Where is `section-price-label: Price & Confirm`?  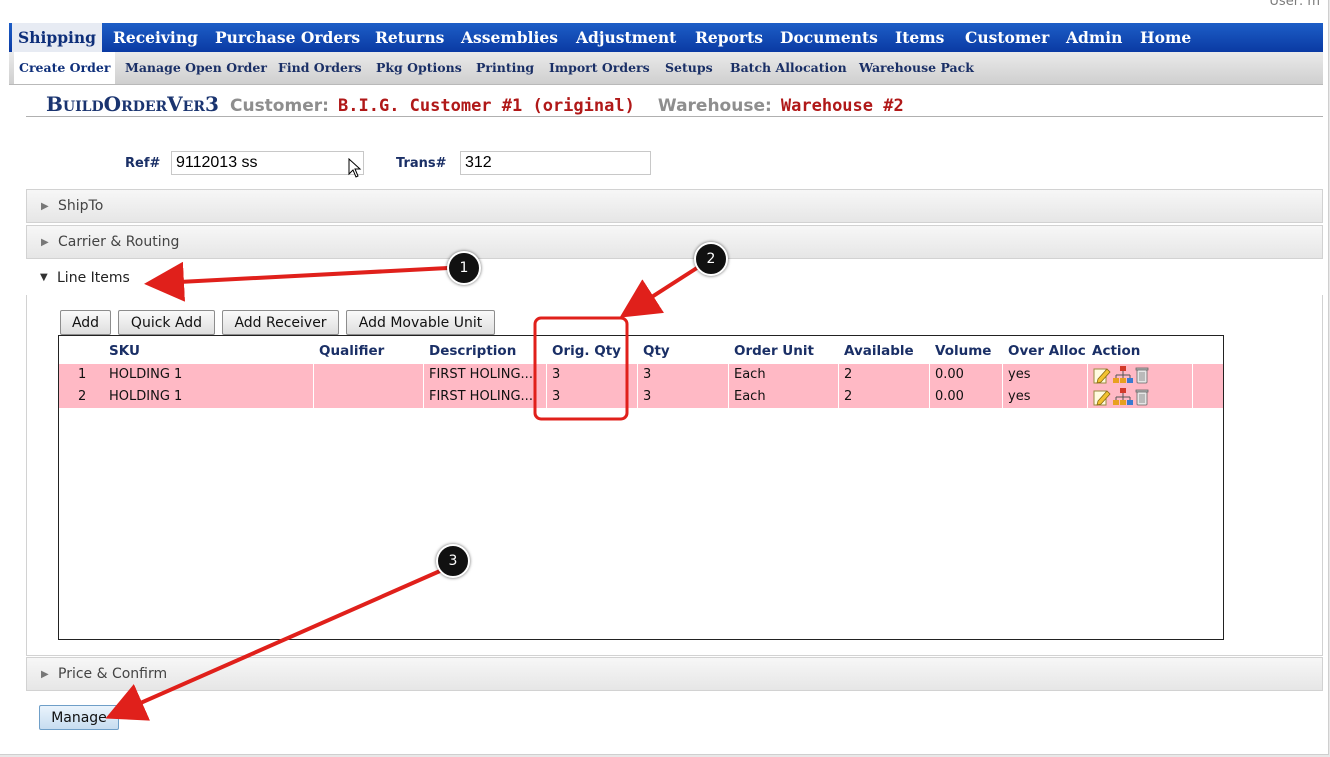 section-price-label: Price & Confirm is located at coordinates (113, 674).